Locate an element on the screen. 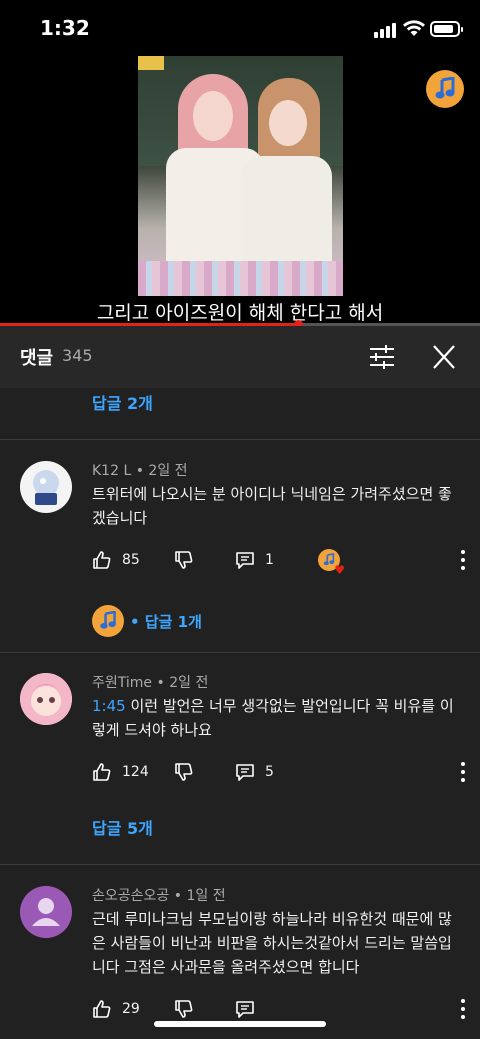 The image size is (480, 1039). comments-count: 345 is located at coordinates (77, 355).